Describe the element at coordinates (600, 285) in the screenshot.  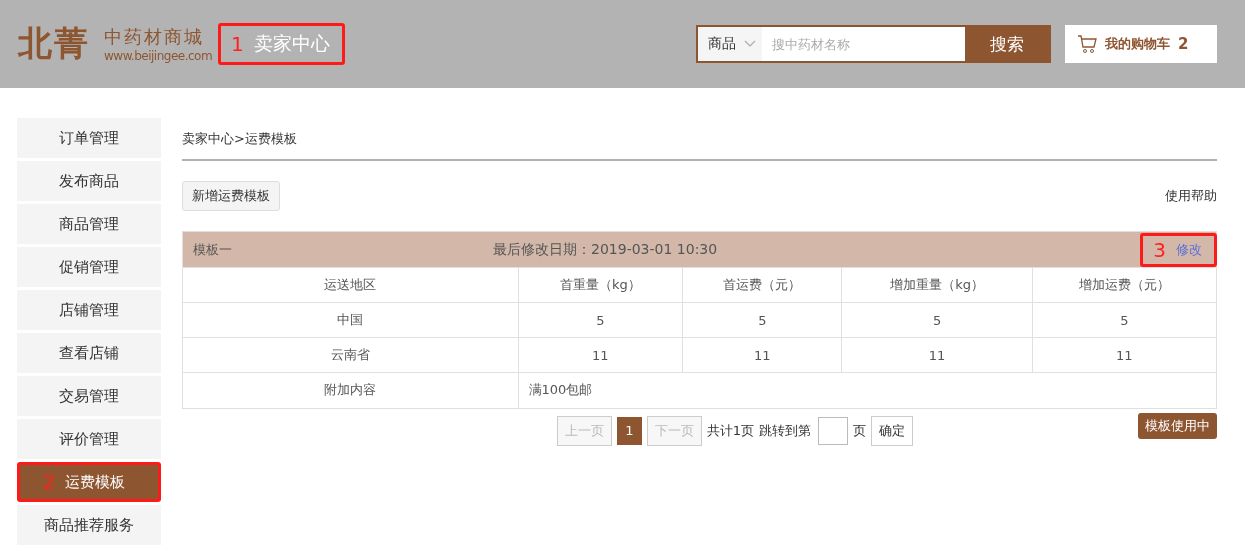
I see `column-header: 首重量（kg）` at that location.